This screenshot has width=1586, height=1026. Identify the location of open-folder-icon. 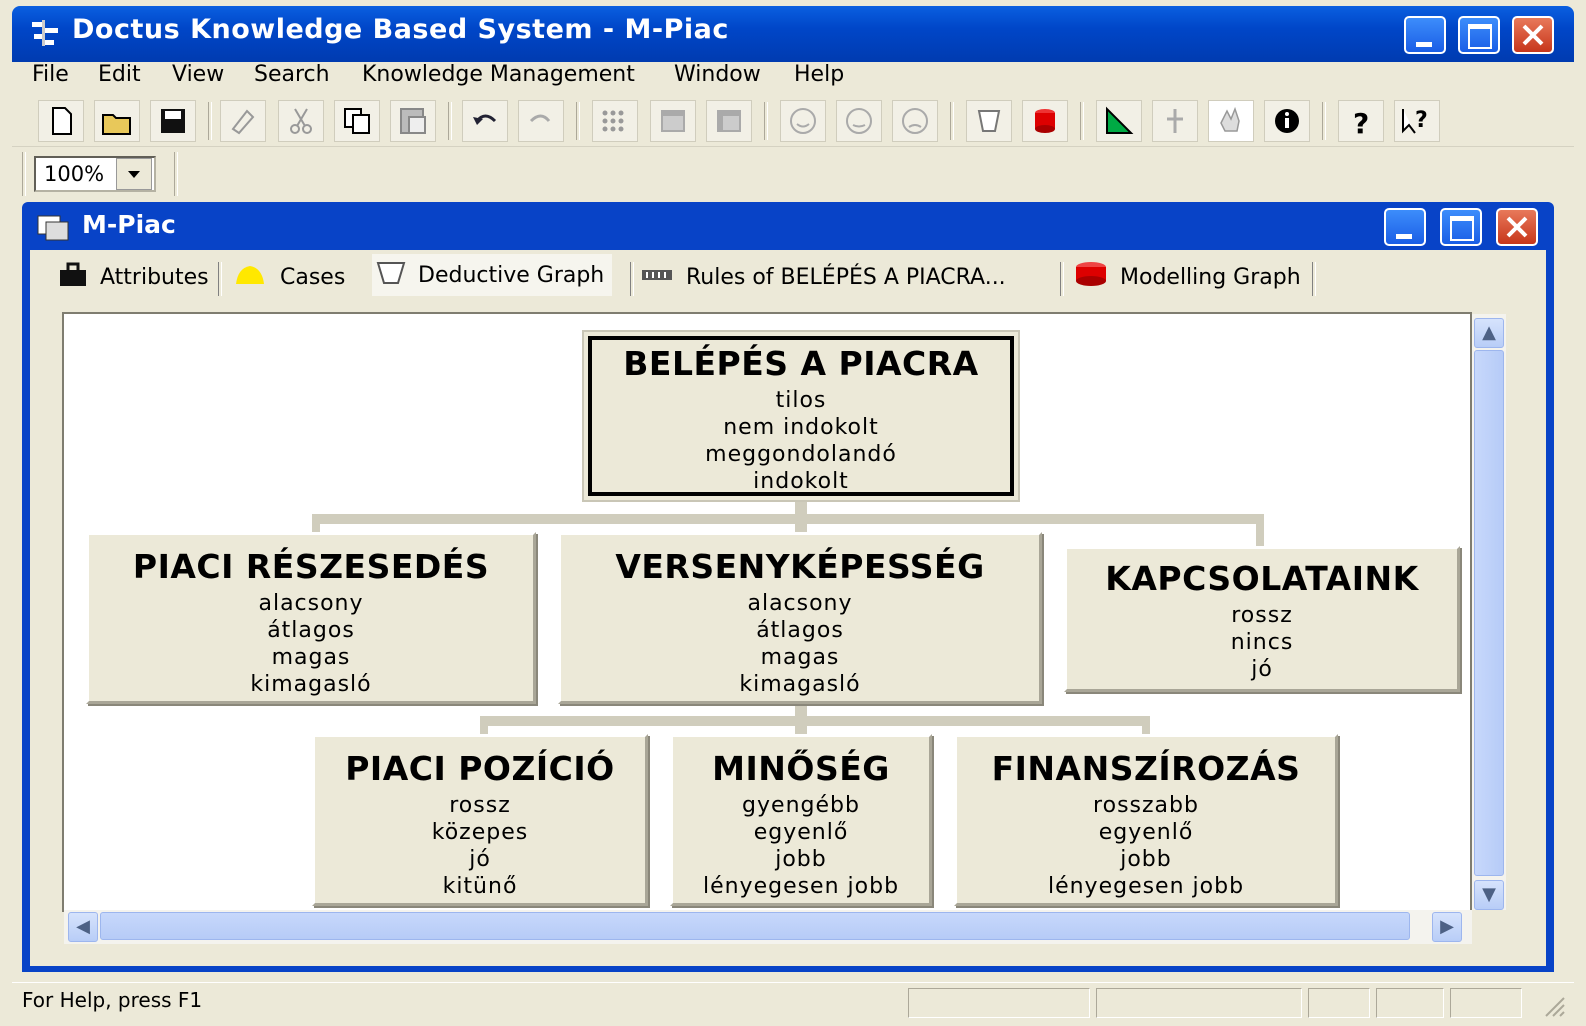
(117, 121).